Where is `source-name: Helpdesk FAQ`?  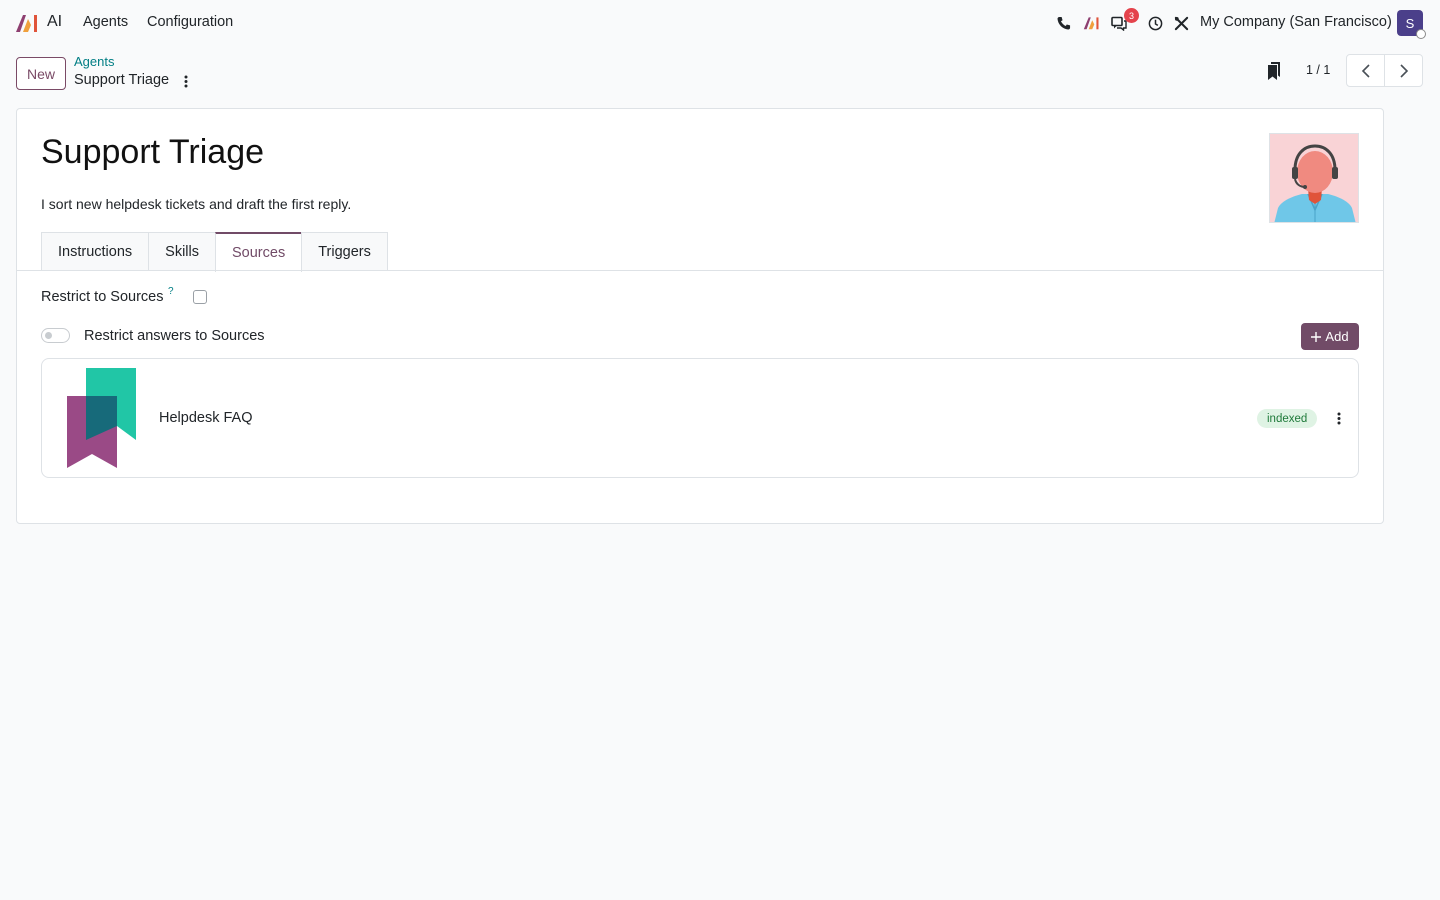 source-name: Helpdesk FAQ is located at coordinates (206, 418).